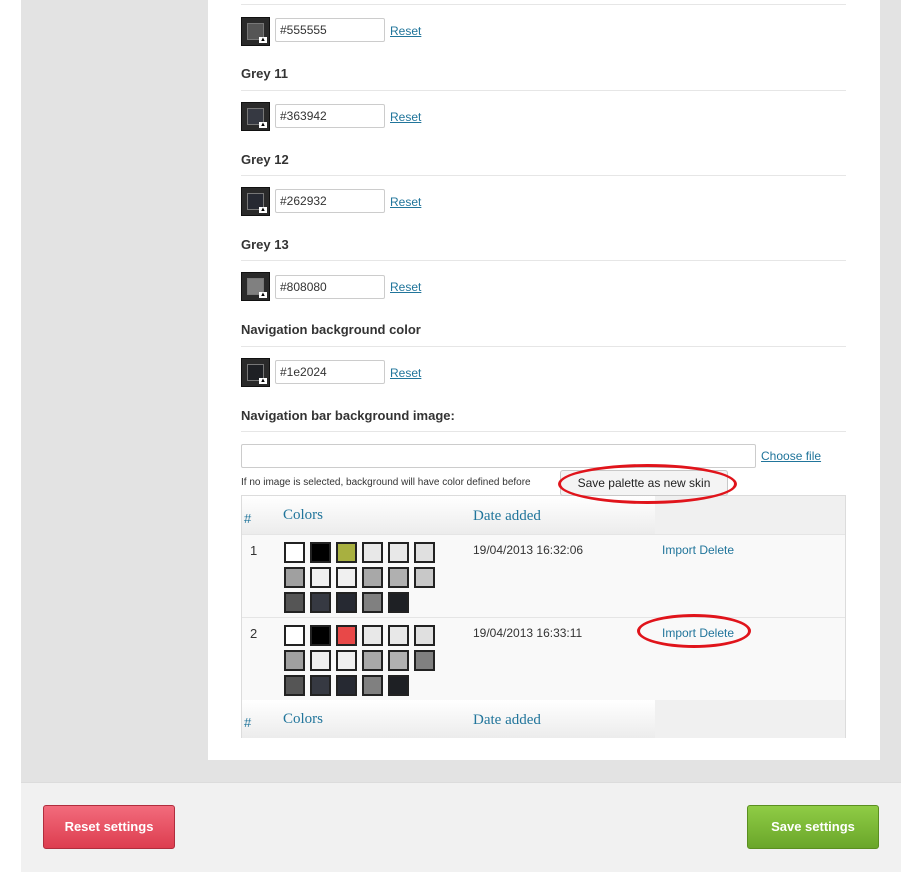 This screenshot has width=920, height=886. I want to click on date-added: 19/04/2013 16:33:11, so click(528, 633).